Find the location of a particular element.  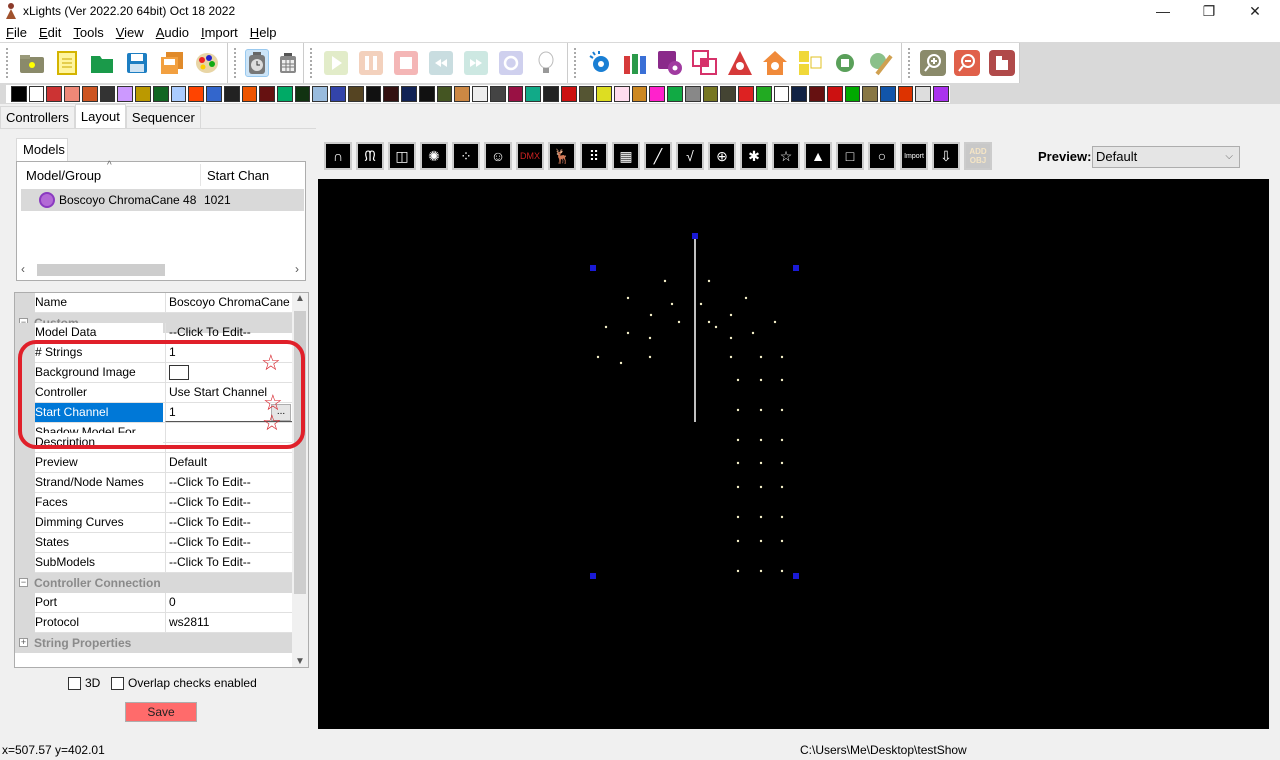

menu-tools: Tools is located at coordinates (88, 32).